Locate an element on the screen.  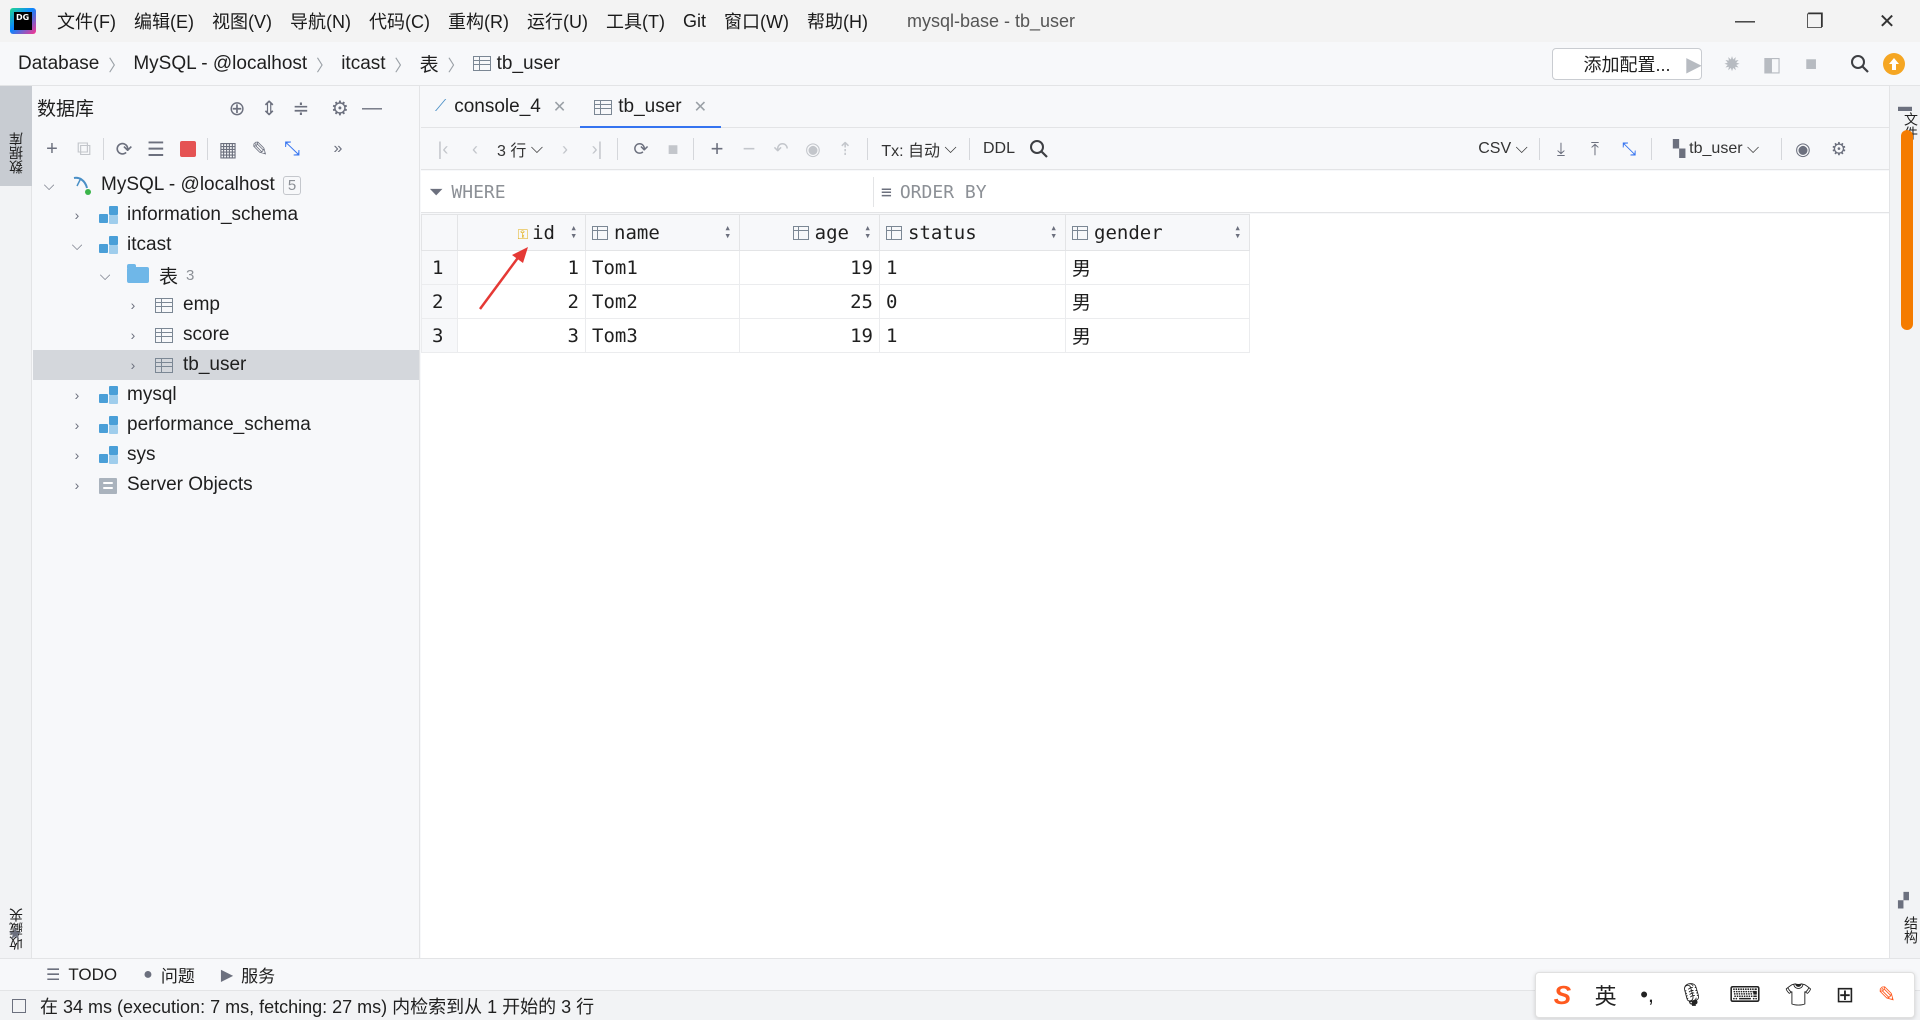
database-tool-window-tab: 数据库 is located at coordinates (16, 136).